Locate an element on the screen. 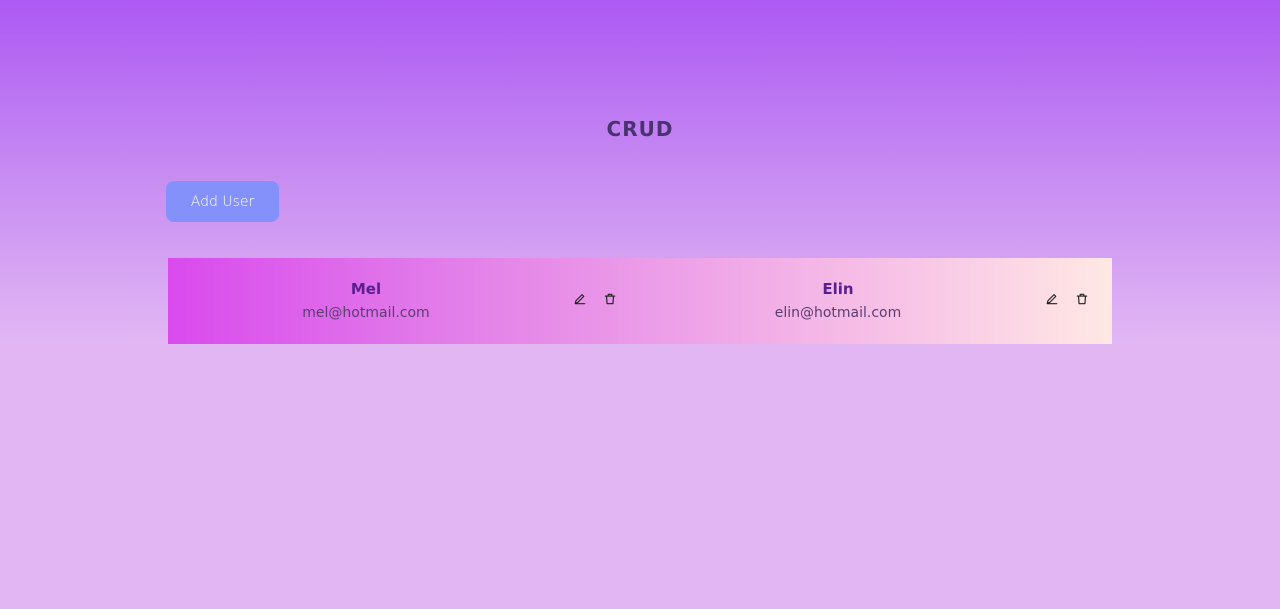  user-card: Elin elin@hotmail.com is located at coordinates (876, 301).